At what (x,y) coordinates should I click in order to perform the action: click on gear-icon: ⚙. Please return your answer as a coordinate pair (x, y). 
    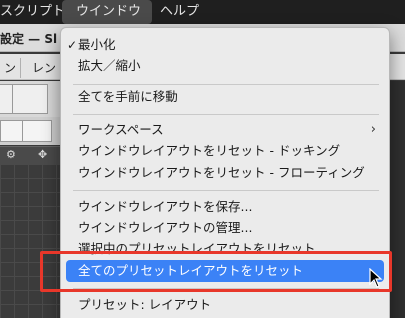
    Looking at the image, I should click on (11, 154).